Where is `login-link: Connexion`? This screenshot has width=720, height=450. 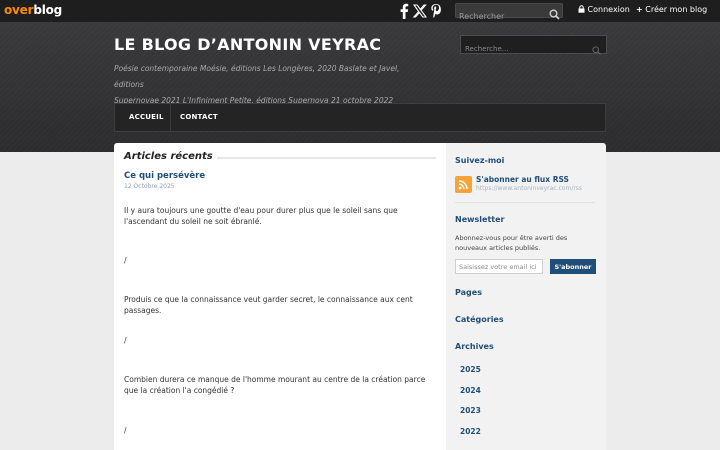
login-link: Connexion is located at coordinates (604, 9).